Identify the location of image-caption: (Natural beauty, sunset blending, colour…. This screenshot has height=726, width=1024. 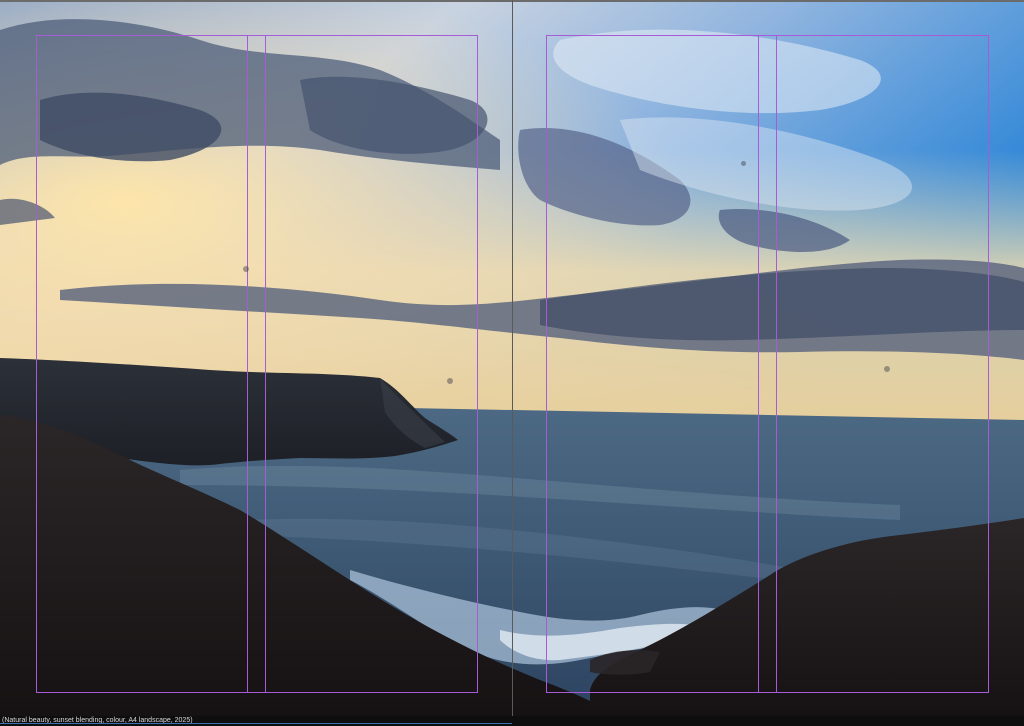
(97, 720).